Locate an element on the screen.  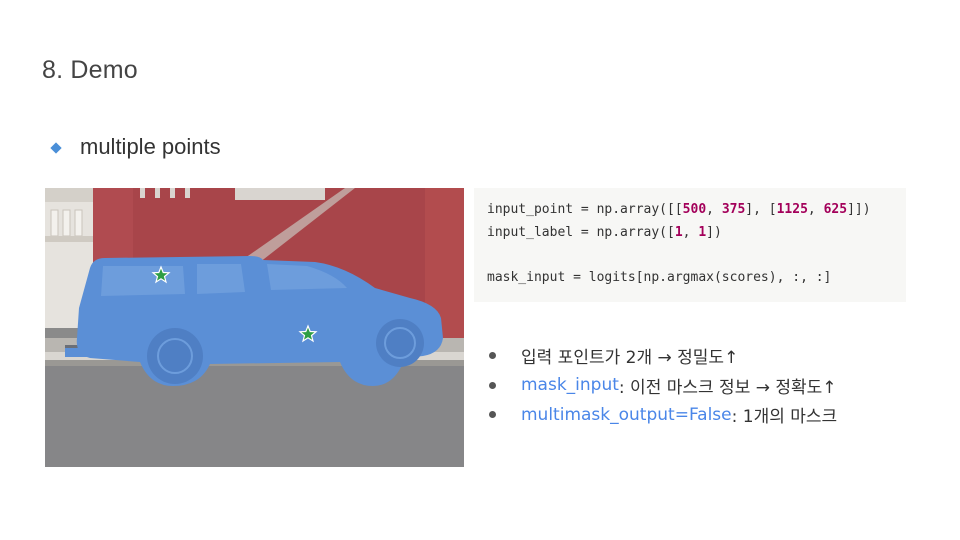
bullet-text: : 이전 마스크 정보 → 정확도↑ is located at coordinates (727, 387).